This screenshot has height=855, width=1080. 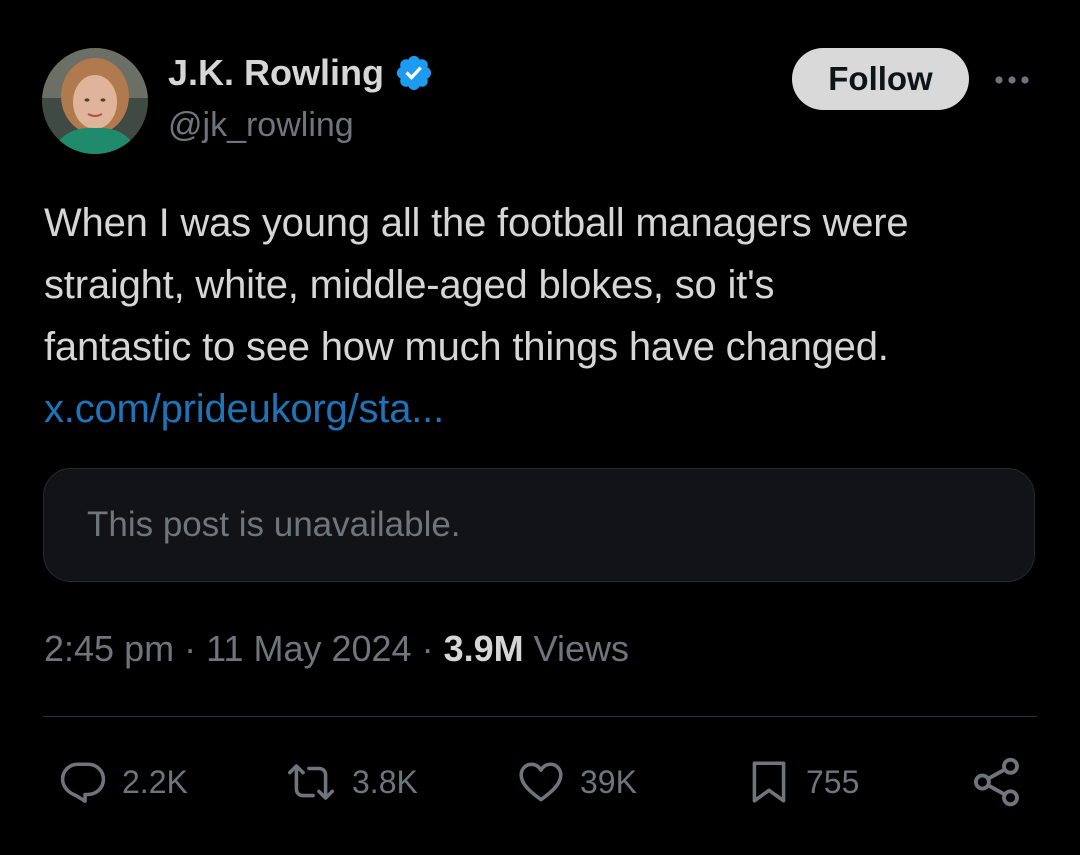 What do you see at coordinates (880, 79) in the screenshot?
I see `follow-button: Follow` at bounding box center [880, 79].